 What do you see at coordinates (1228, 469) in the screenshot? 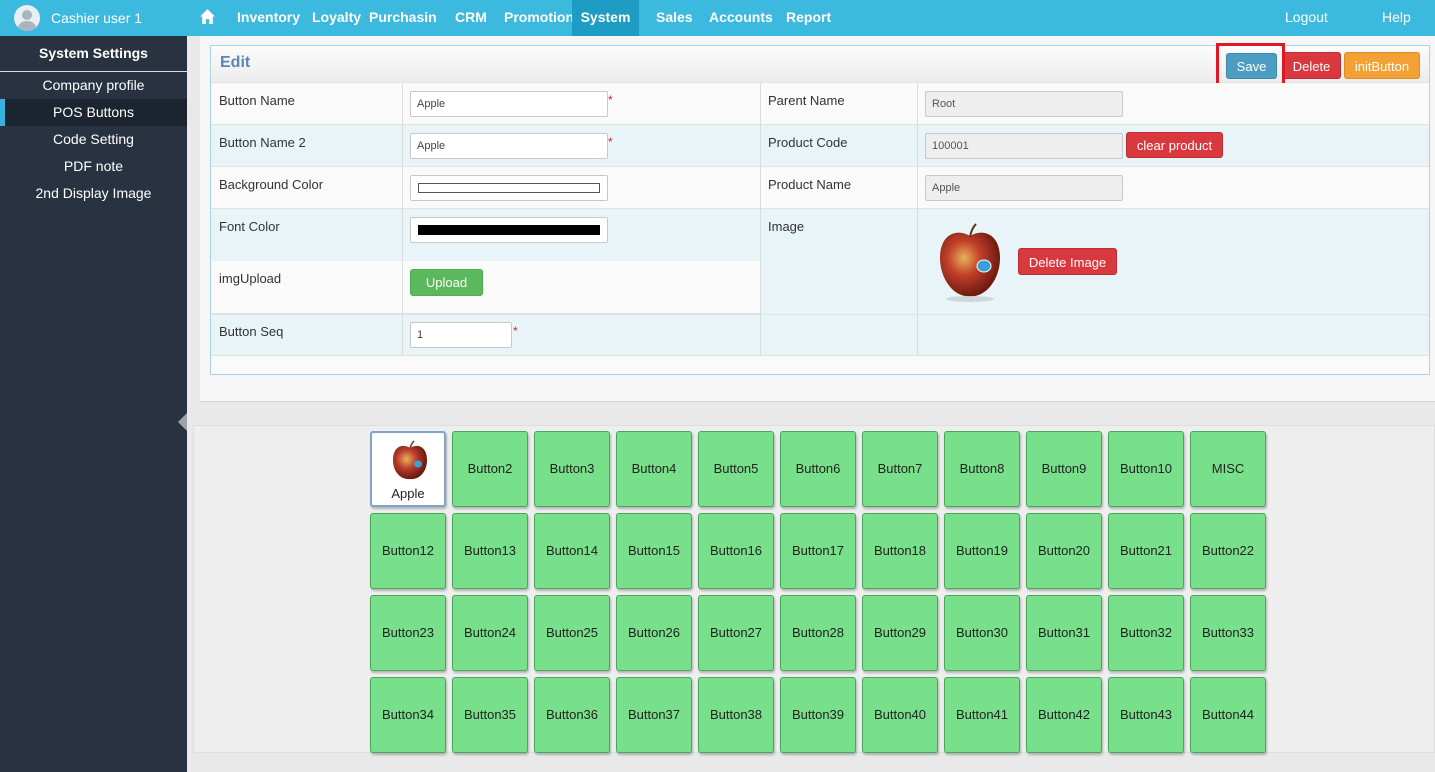
I see `pos-button: MISC` at bounding box center [1228, 469].